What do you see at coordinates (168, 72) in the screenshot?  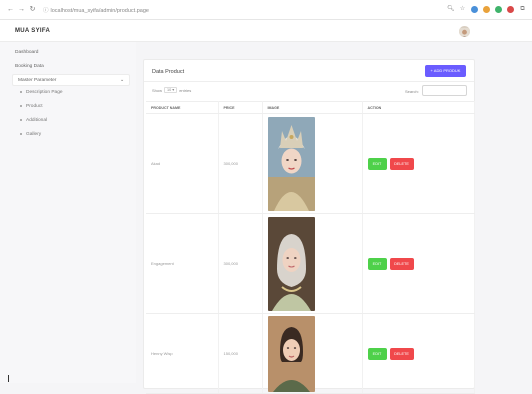 I see `page-title: Data Product` at bounding box center [168, 72].